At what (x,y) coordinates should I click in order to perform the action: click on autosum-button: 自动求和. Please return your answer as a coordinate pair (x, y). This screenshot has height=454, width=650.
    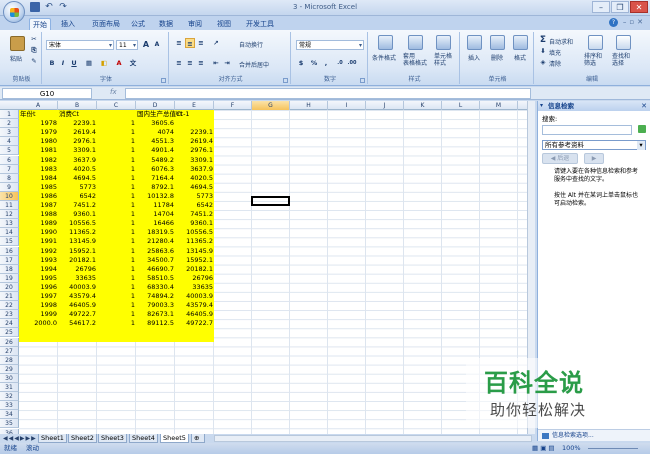
    Looking at the image, I should click on (561, 41).